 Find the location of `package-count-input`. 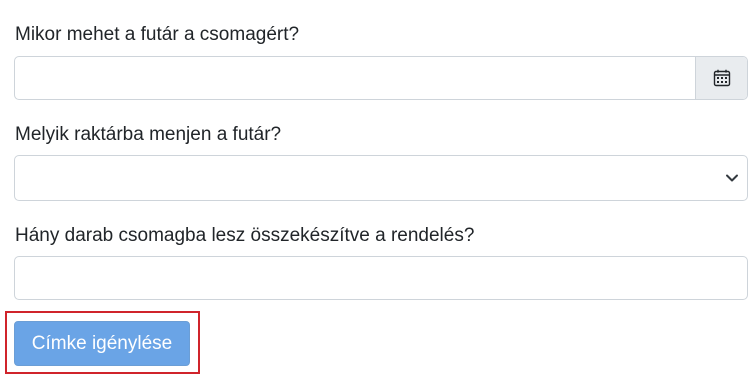

package-count-input is located at coordinates (381, 278).